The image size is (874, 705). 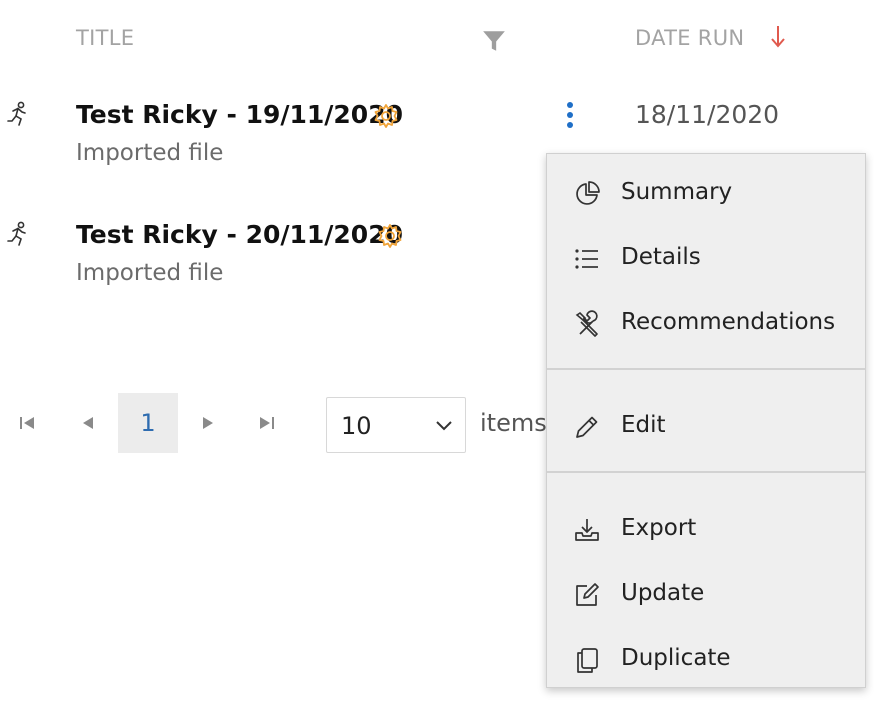 I want to click on pie-chart-icon, so click(x=588, y=193).